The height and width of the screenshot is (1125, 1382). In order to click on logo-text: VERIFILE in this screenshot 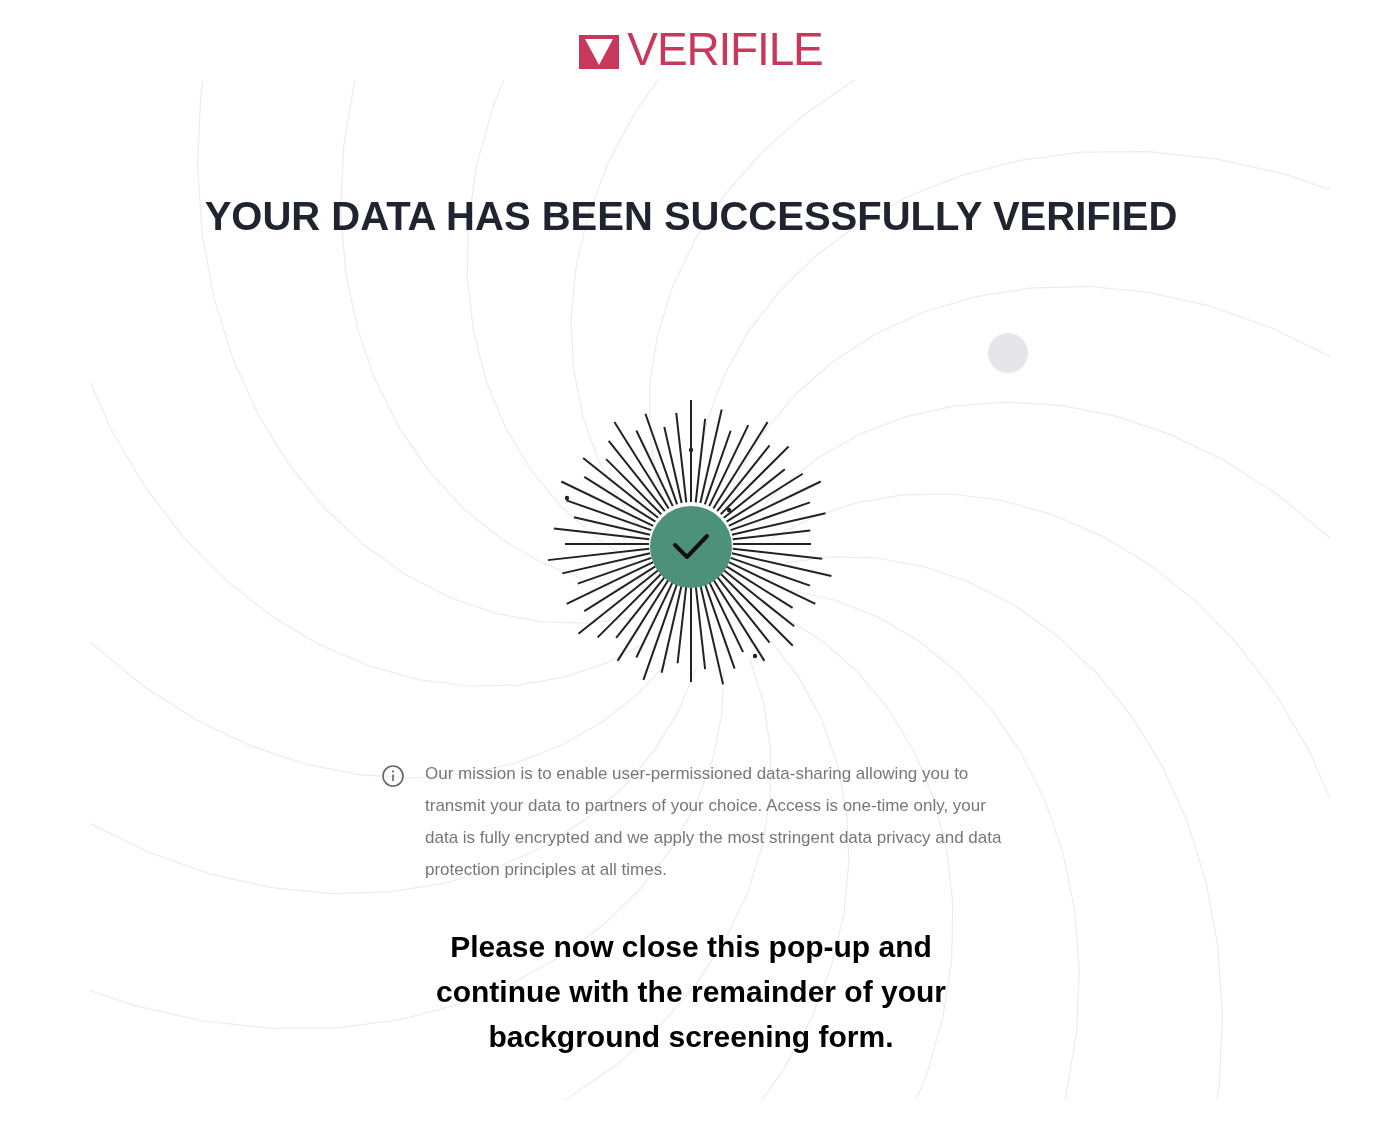, I will do `click(725, 49)`.